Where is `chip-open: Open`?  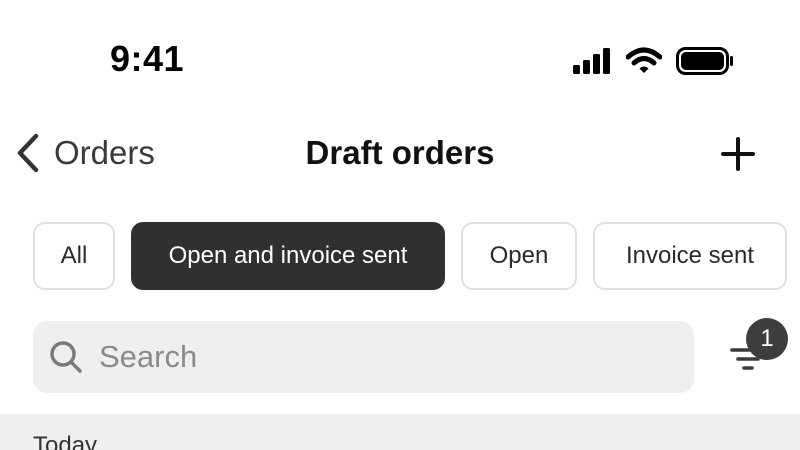
chip-open: Open is located at coordinates (519, 256).